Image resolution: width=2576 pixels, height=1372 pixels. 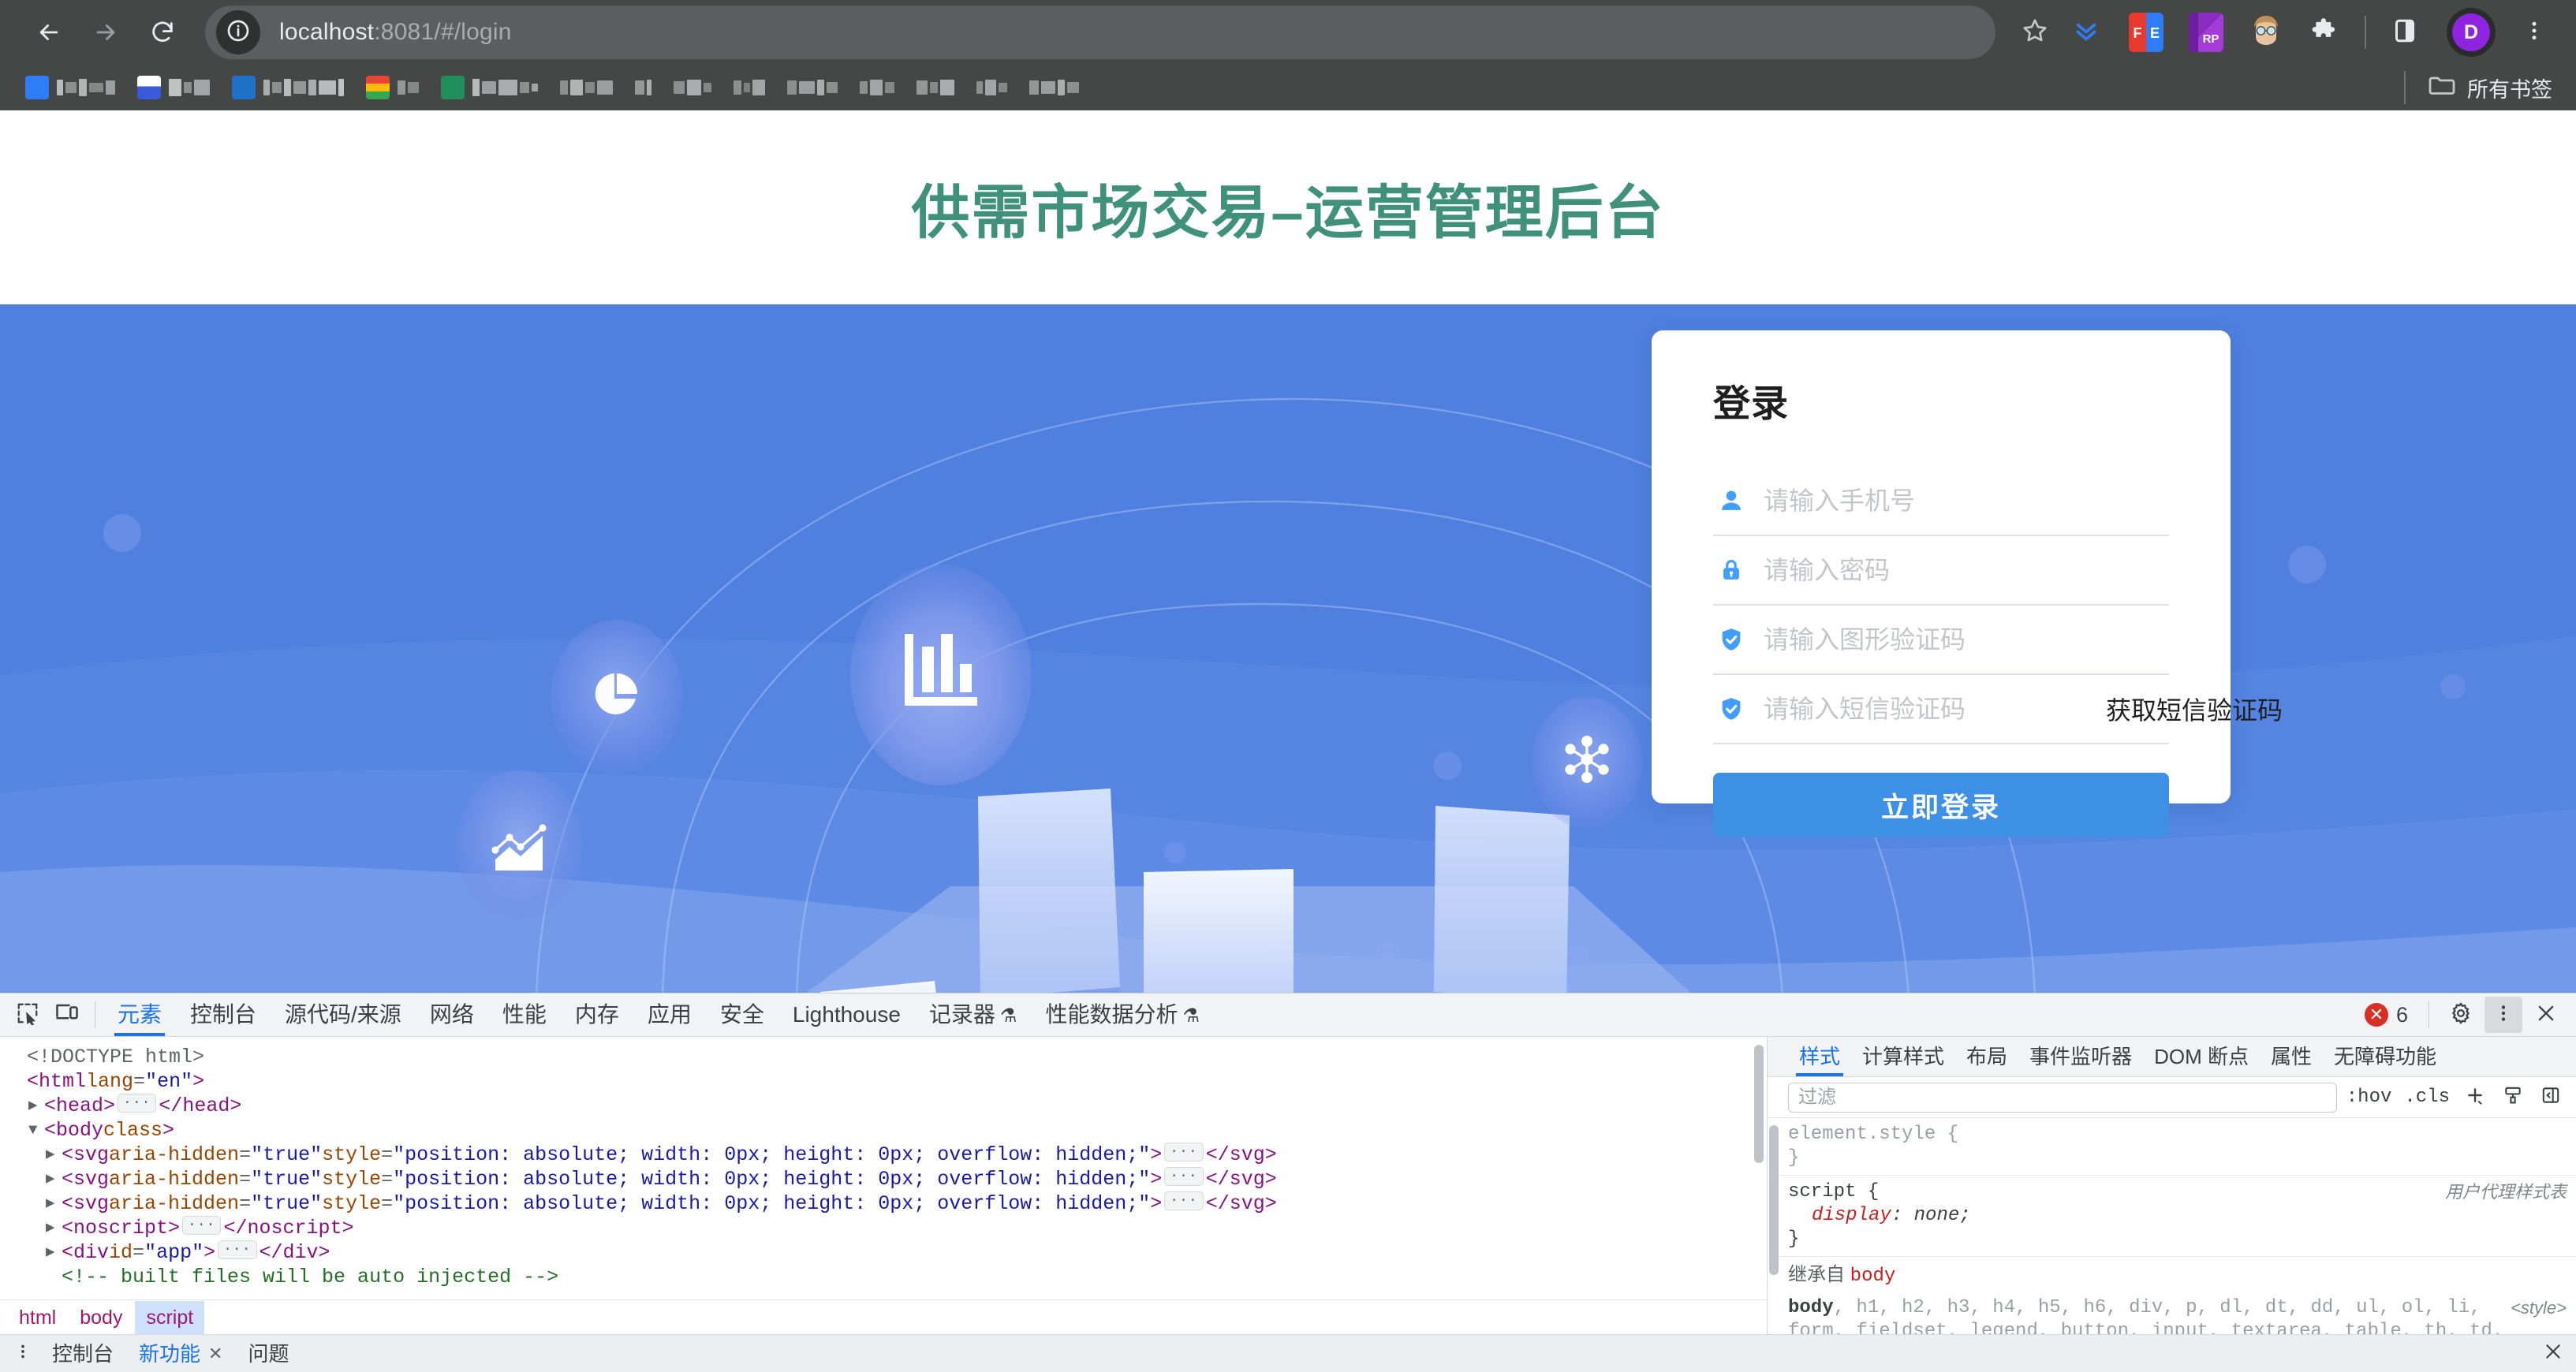 What do you see at coordinates (2461, 1015) in the screenshot?
I see `devtools-settings-button` at bounding box center [2461, 1015].